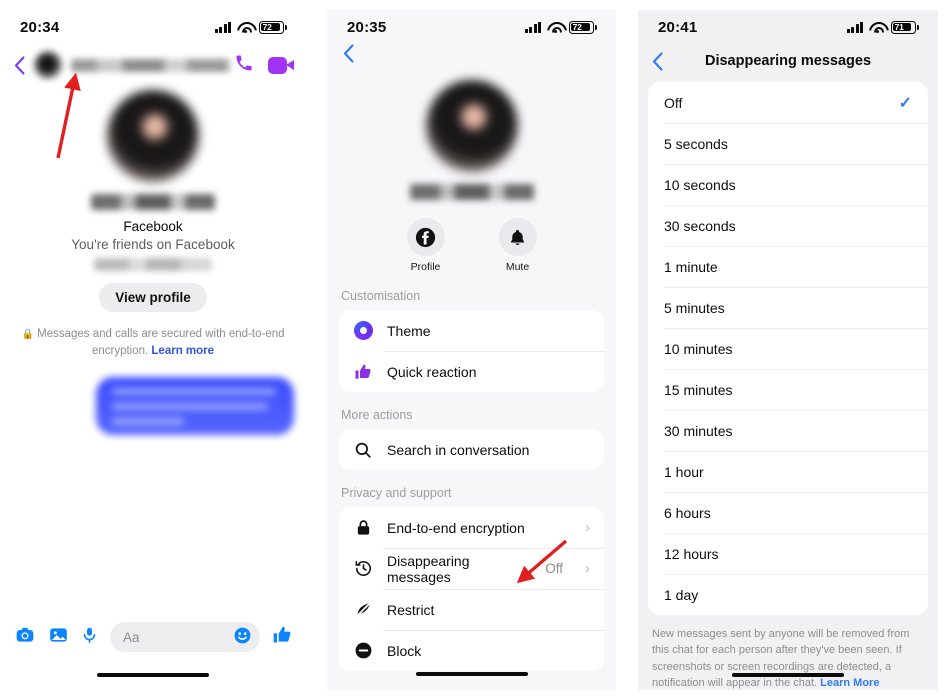  What do you see at coordinates (849, 683) in the screenshot?
I see `footnote-learn-more-link: Learn More` at bounding box center [849, 683].